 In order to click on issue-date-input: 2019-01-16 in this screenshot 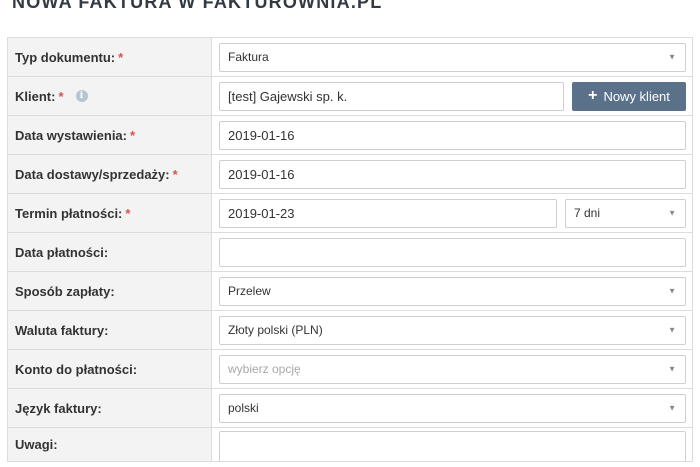, I will do `click(452, 135)`.